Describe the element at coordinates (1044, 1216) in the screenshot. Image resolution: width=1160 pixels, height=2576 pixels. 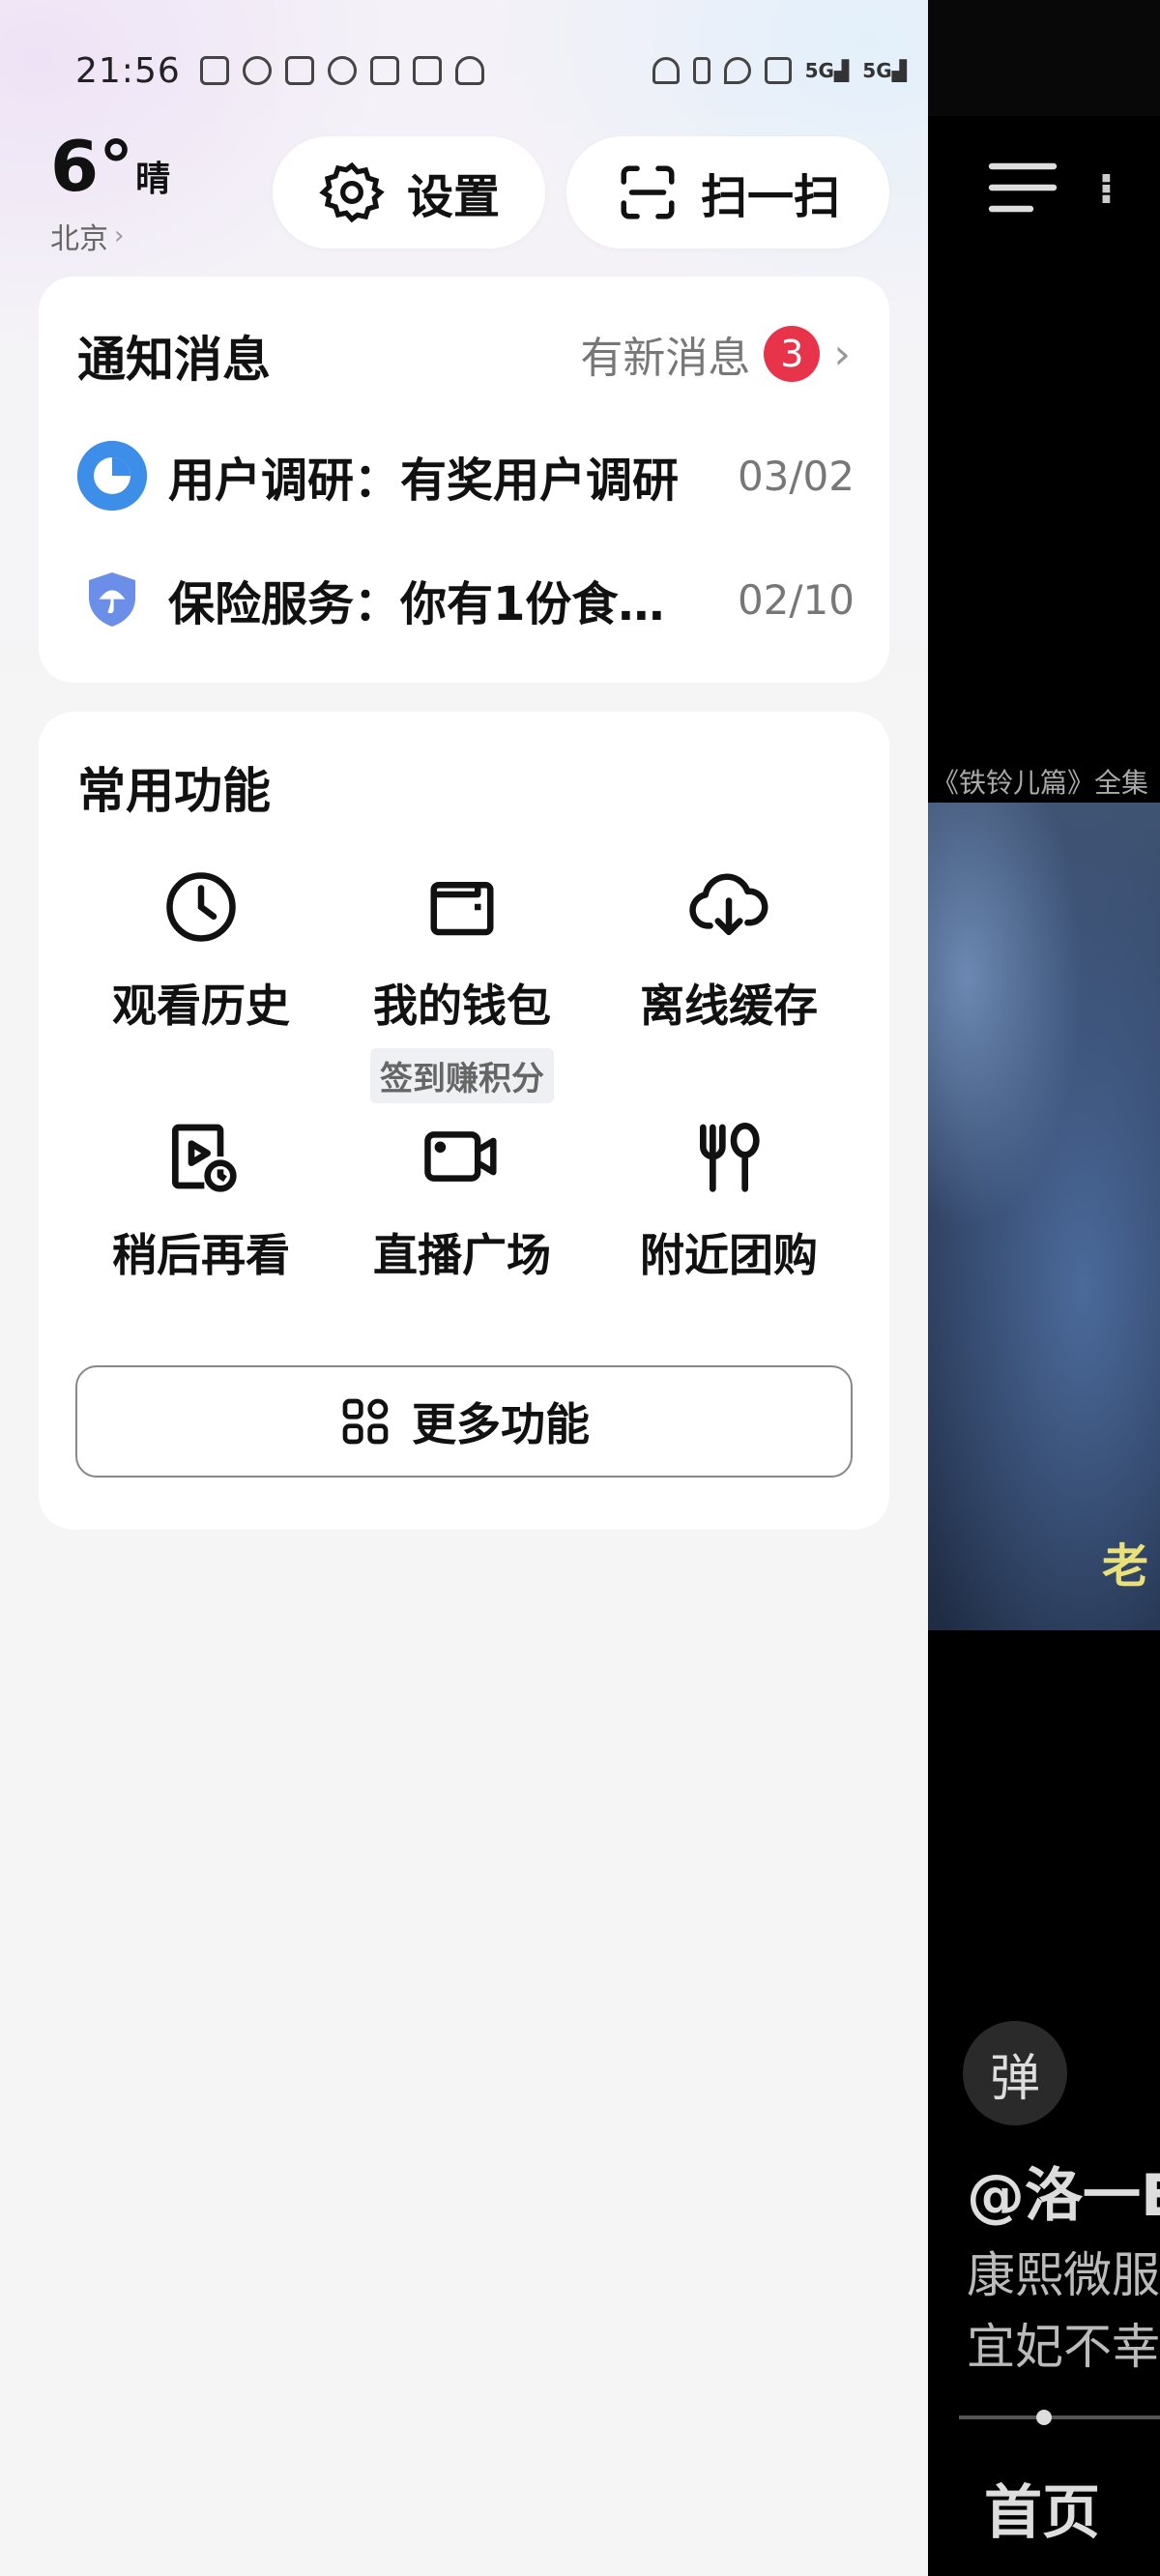
I see `video-frame` at that location.